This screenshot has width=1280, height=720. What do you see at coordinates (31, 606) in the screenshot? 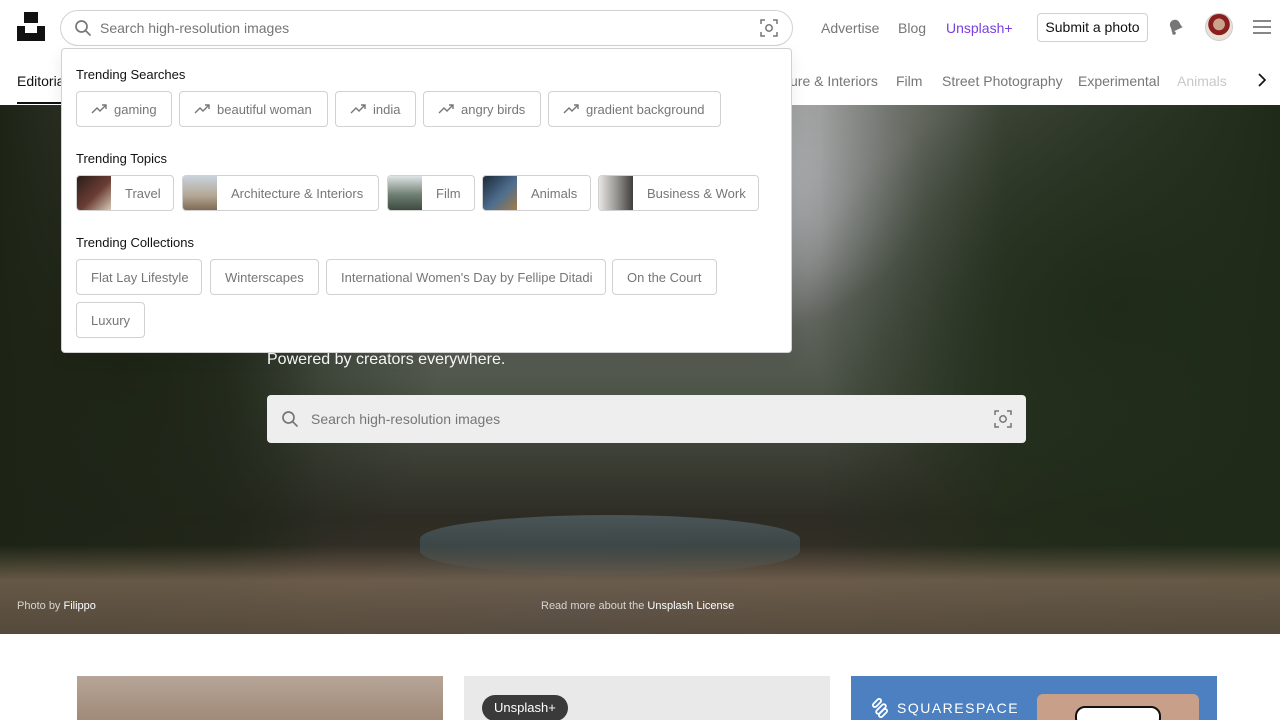
I see `credit-prefix: Photo` at bounding box center [31, 606].